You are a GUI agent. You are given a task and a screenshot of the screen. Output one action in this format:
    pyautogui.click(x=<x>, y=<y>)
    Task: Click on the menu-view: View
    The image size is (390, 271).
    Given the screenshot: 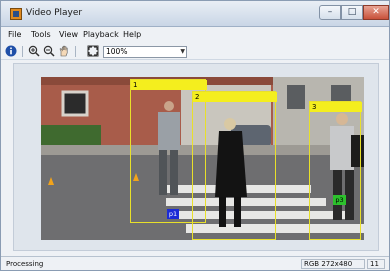 What is the action you would take?
    pyautogui.click(x=68, y=34)
    